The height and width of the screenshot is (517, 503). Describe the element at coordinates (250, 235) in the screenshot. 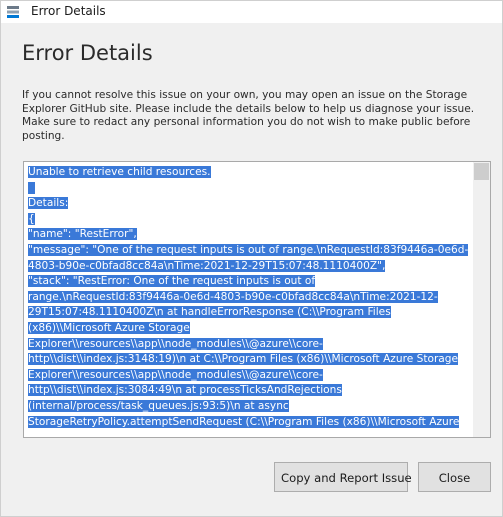

I see `details-line: "name": "RestError",` at that location.